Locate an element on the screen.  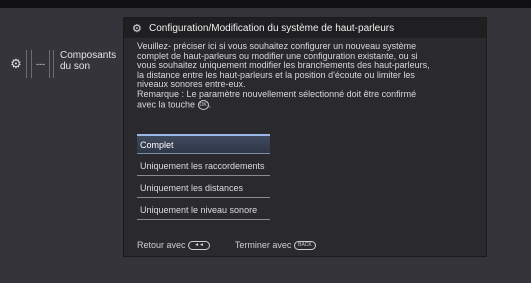
ok-key-icon: OK is located at coordinates (203, 104).